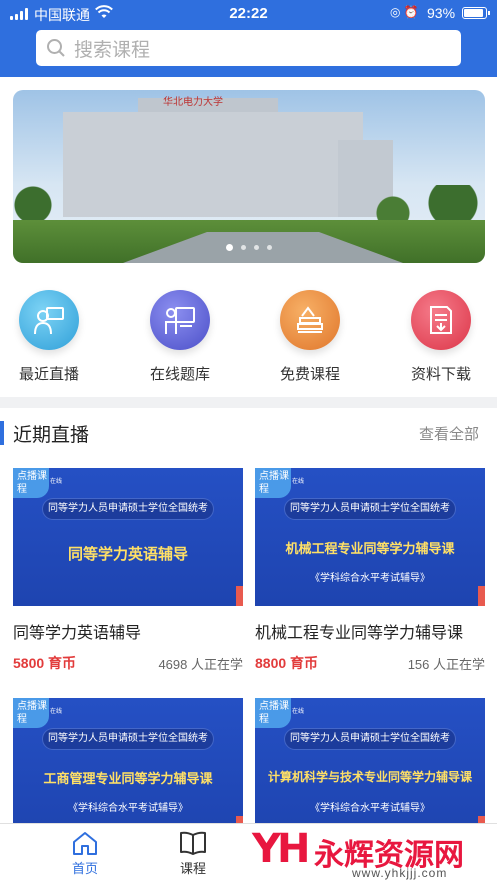 This screenshot has width=497, height=883. Describe the element at coordinates (180, 320) in the screenshot. I see `question-bank-board-icon` at that location.